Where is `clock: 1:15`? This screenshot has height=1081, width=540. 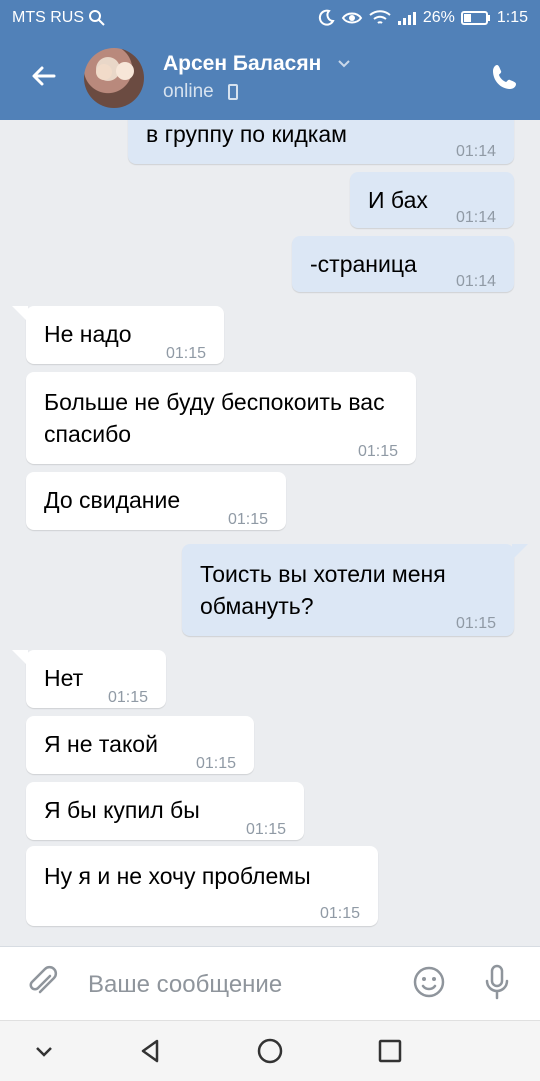 clock: 1:15 is located at coordinates (512, 17).